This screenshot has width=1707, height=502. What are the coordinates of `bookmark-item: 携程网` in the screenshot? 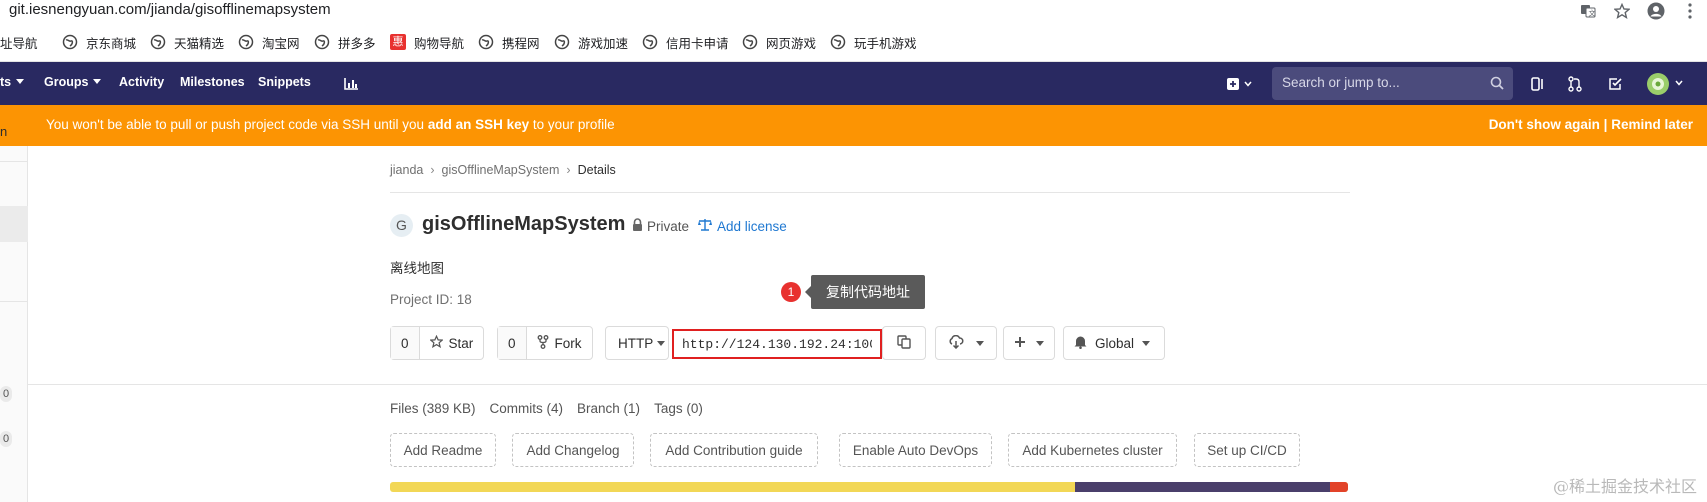 It's located at (509, 42).